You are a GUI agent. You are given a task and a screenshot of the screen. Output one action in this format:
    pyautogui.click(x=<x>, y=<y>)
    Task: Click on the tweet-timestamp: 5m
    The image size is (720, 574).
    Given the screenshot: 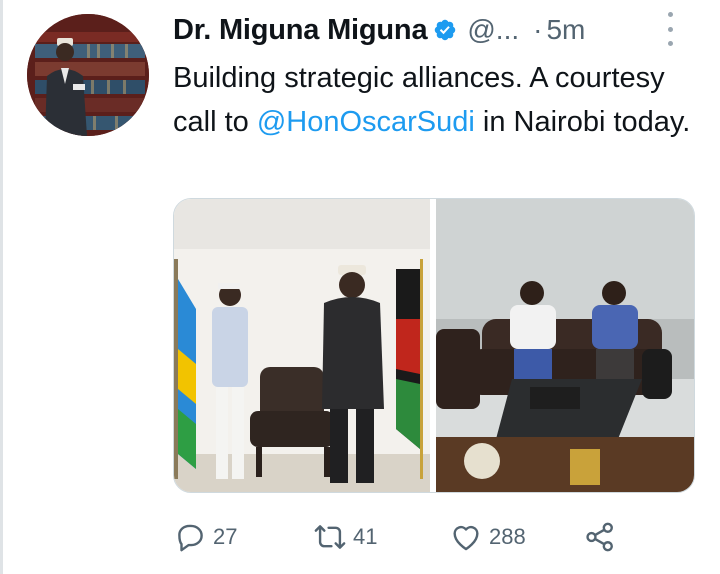 What is the action you would take?
    pyautogui.click(x=565, y=30)
    